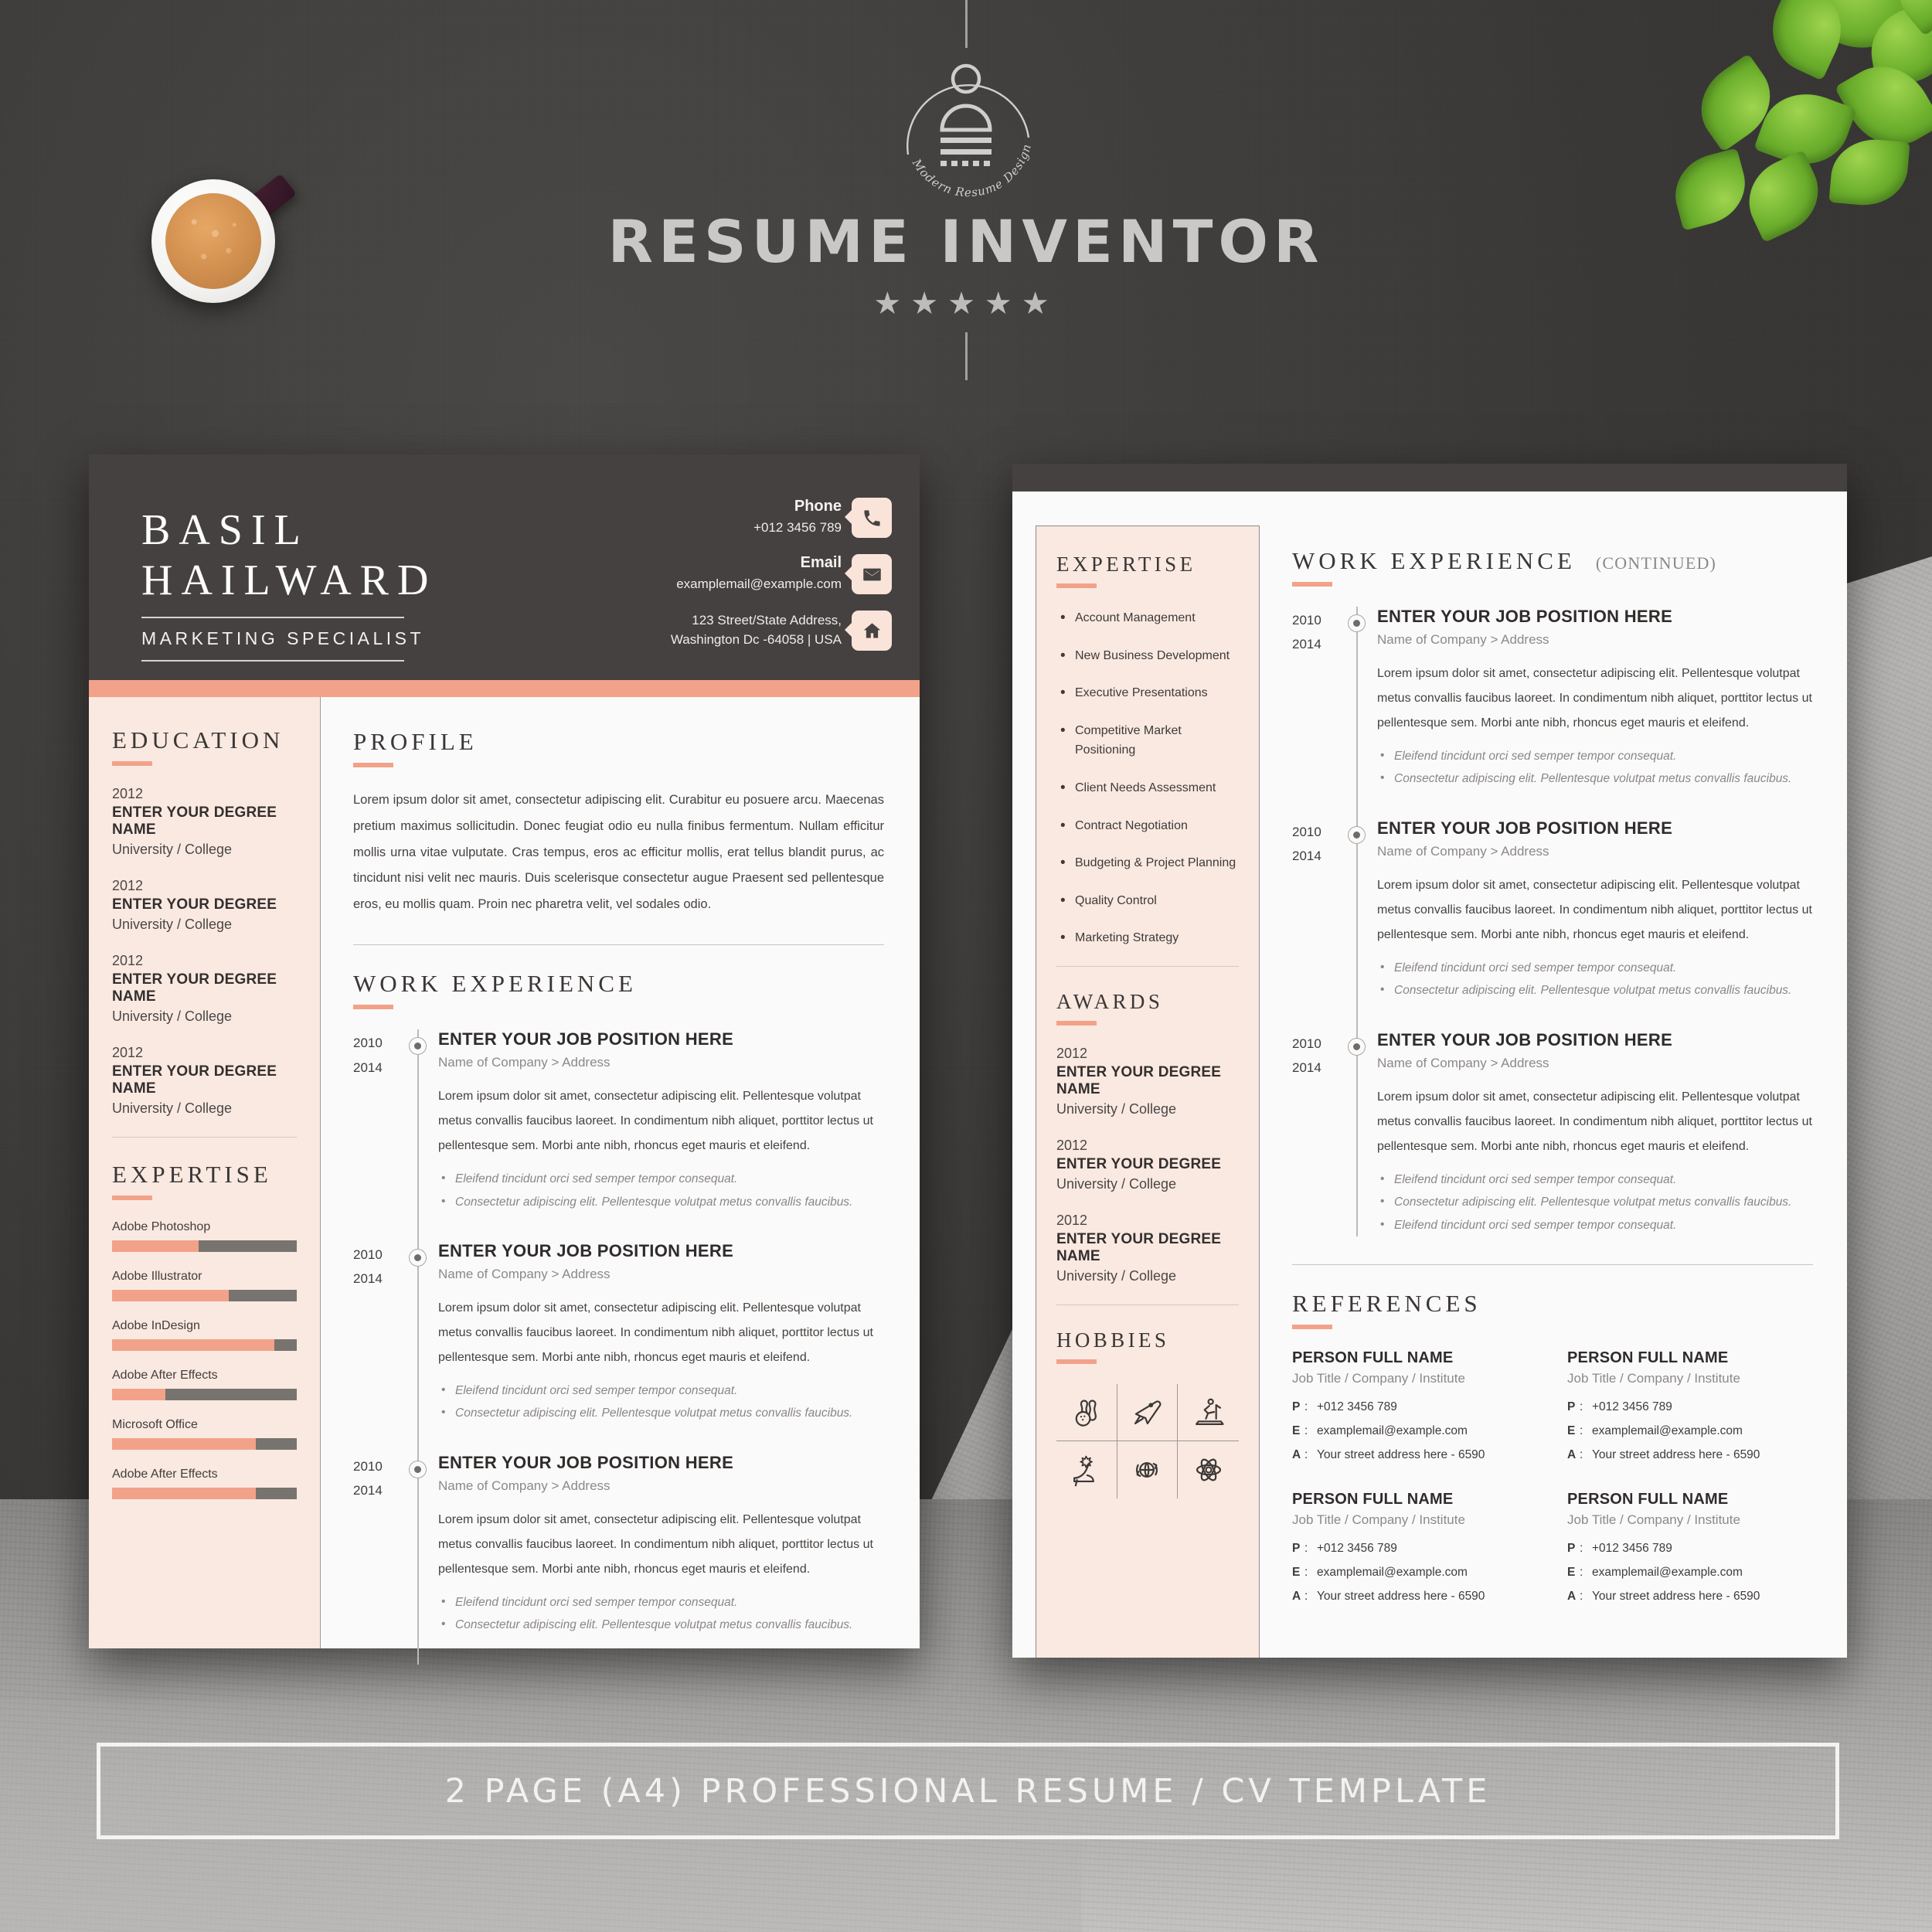  I want to click on sidebar-divider-awards, so click(1148, 966).